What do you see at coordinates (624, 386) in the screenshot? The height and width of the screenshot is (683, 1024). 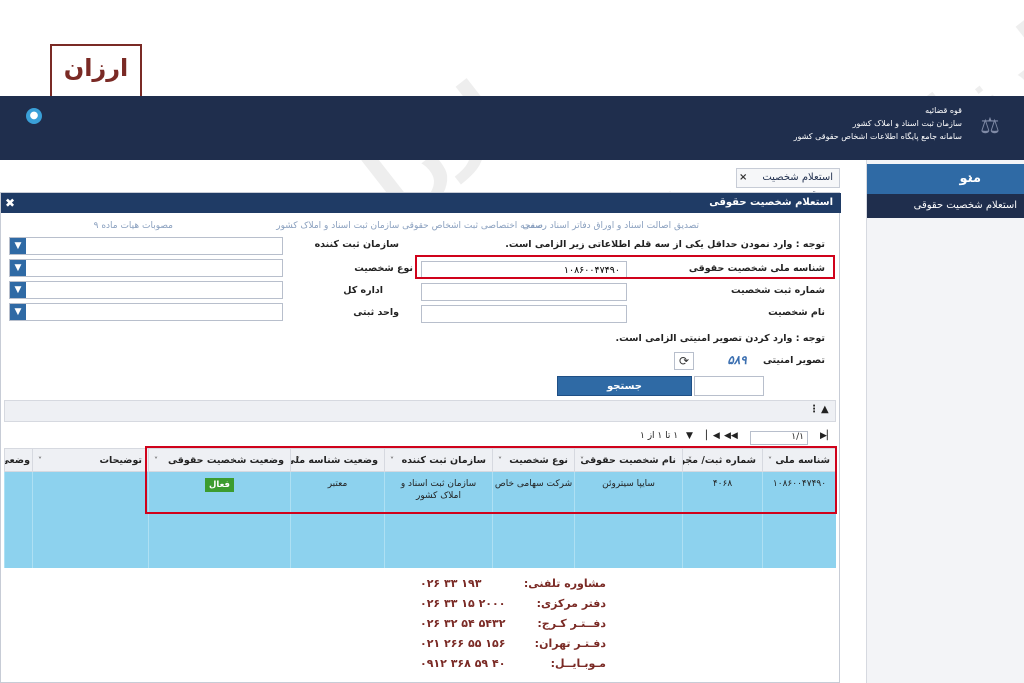 I see `search-button: جستجو` at bounding box center [624, 386].